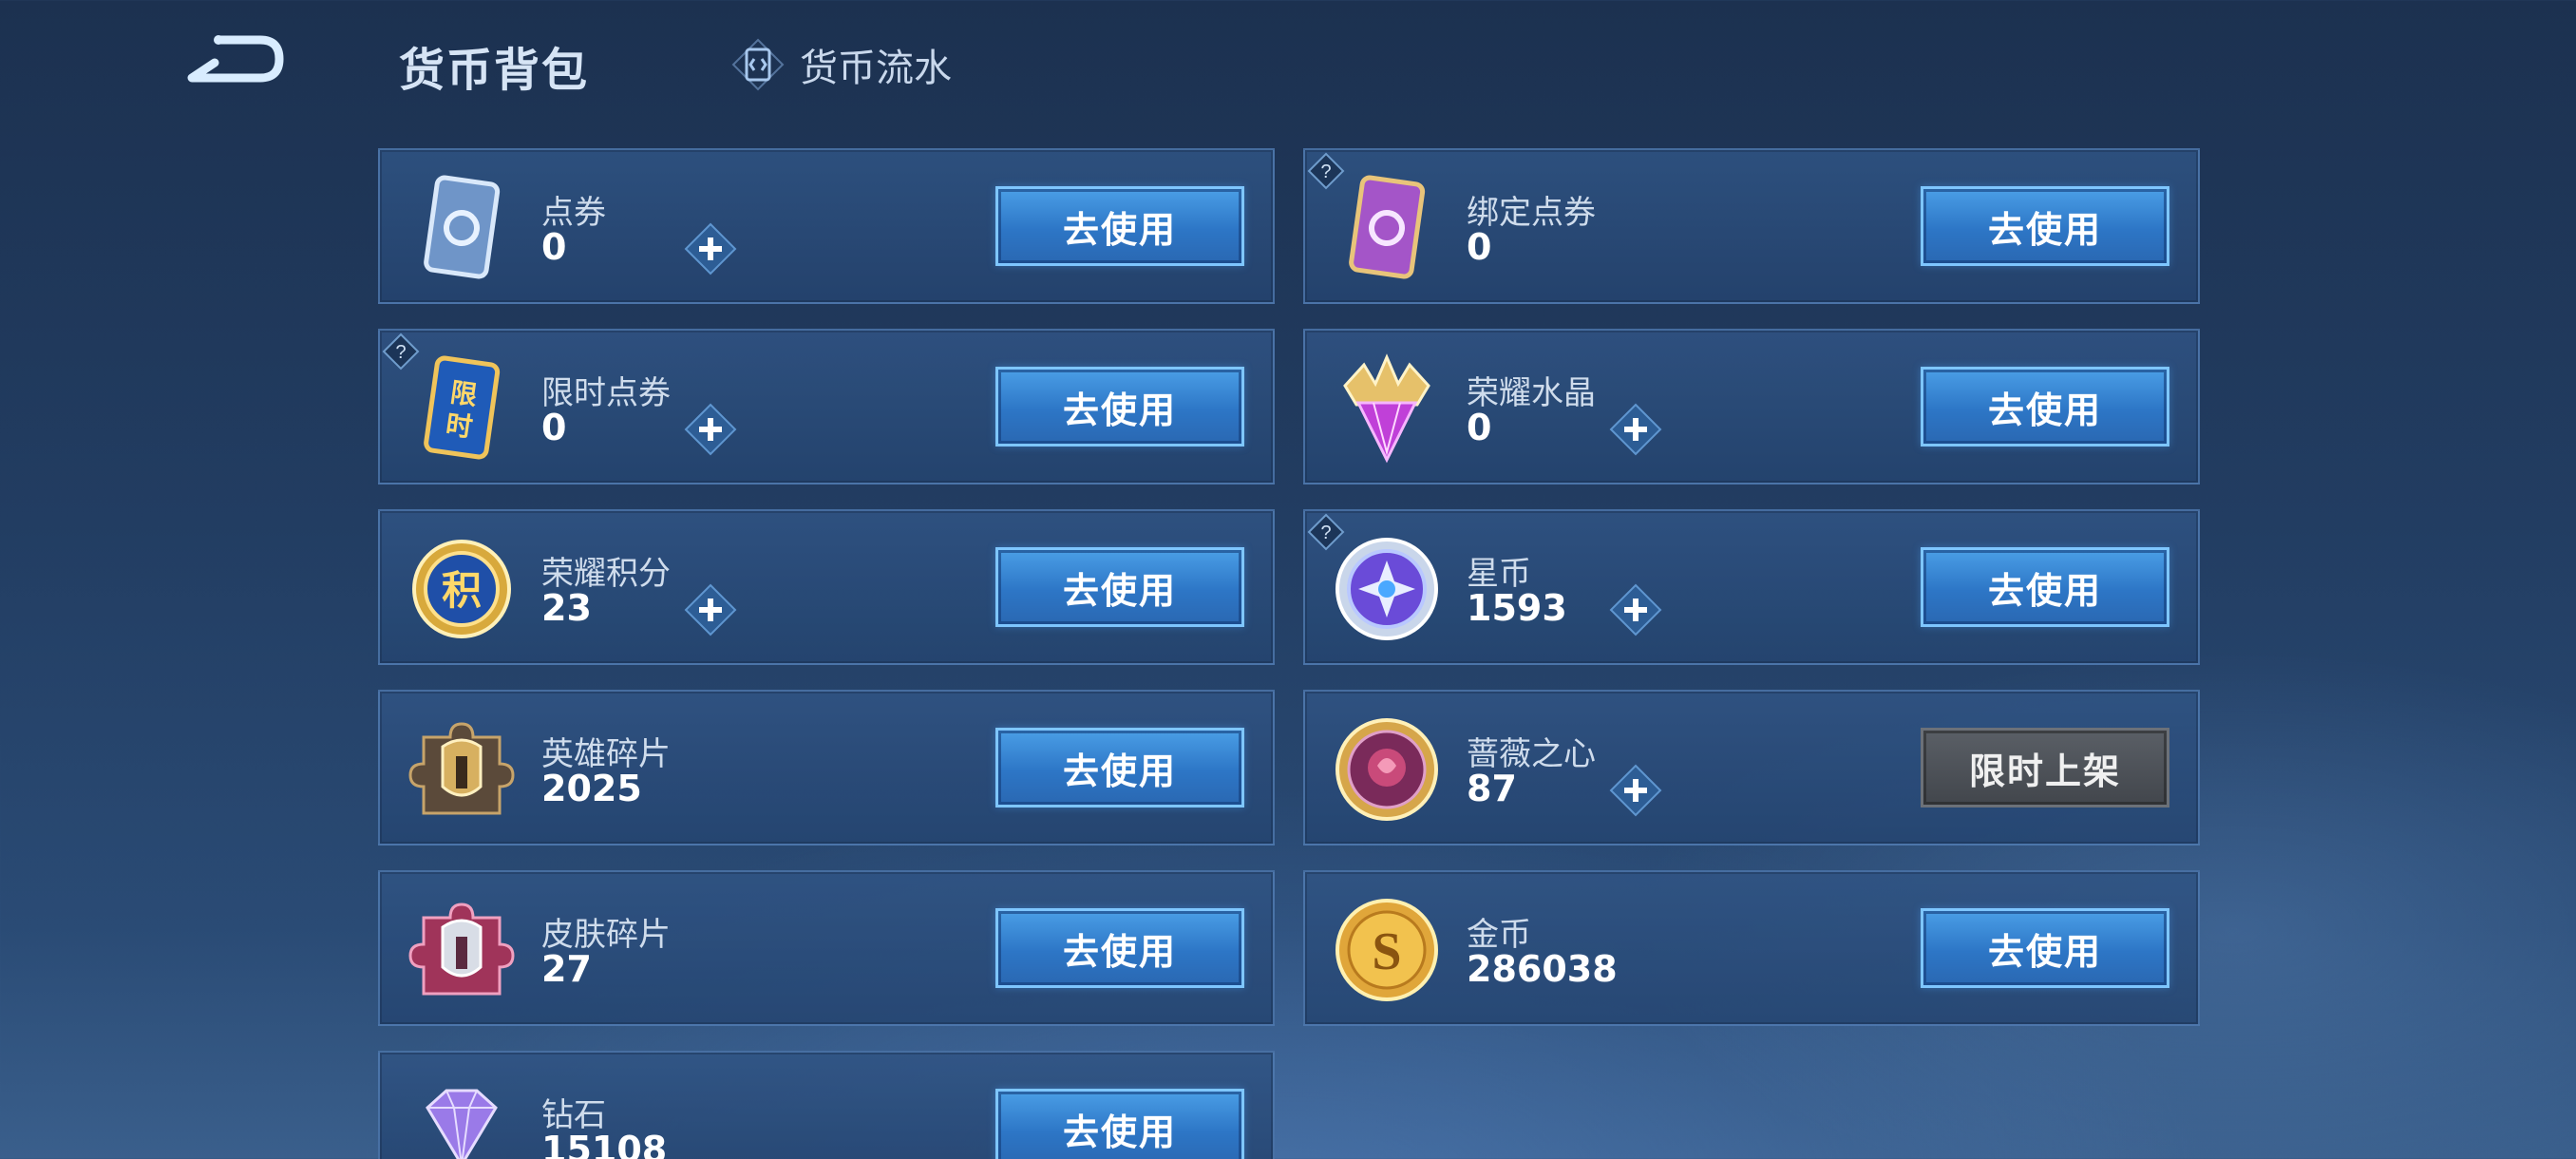 This screenshot has width=2576, height=1159. Describe the element at coordinates (826, 406) in the screenshot. I see `currency-card-limited-coupon: ? 限 时 限时点券 0 去使用` at that location.